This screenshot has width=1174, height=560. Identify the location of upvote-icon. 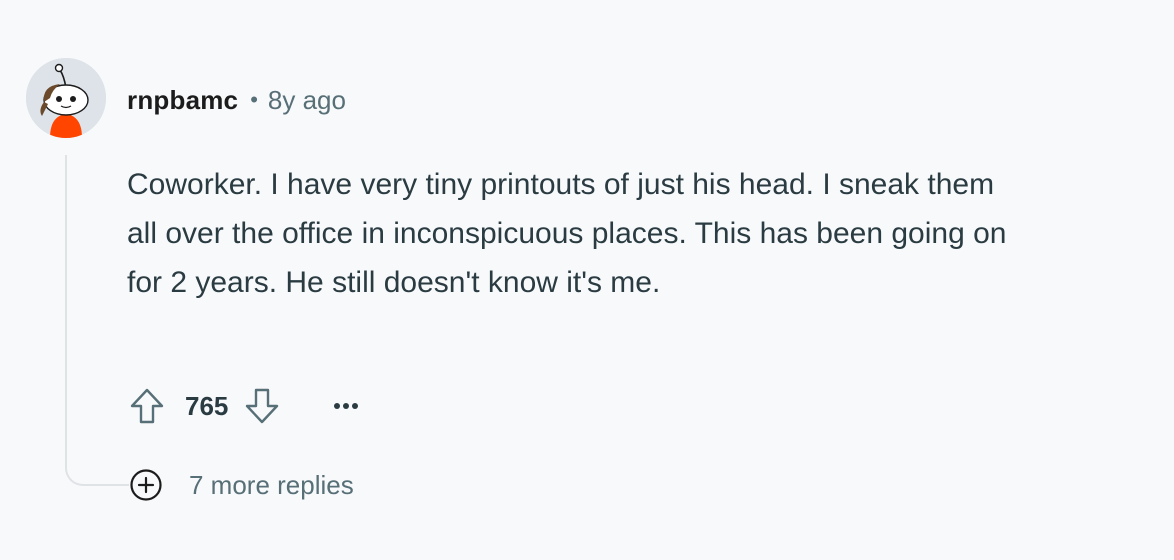
(147, 406).